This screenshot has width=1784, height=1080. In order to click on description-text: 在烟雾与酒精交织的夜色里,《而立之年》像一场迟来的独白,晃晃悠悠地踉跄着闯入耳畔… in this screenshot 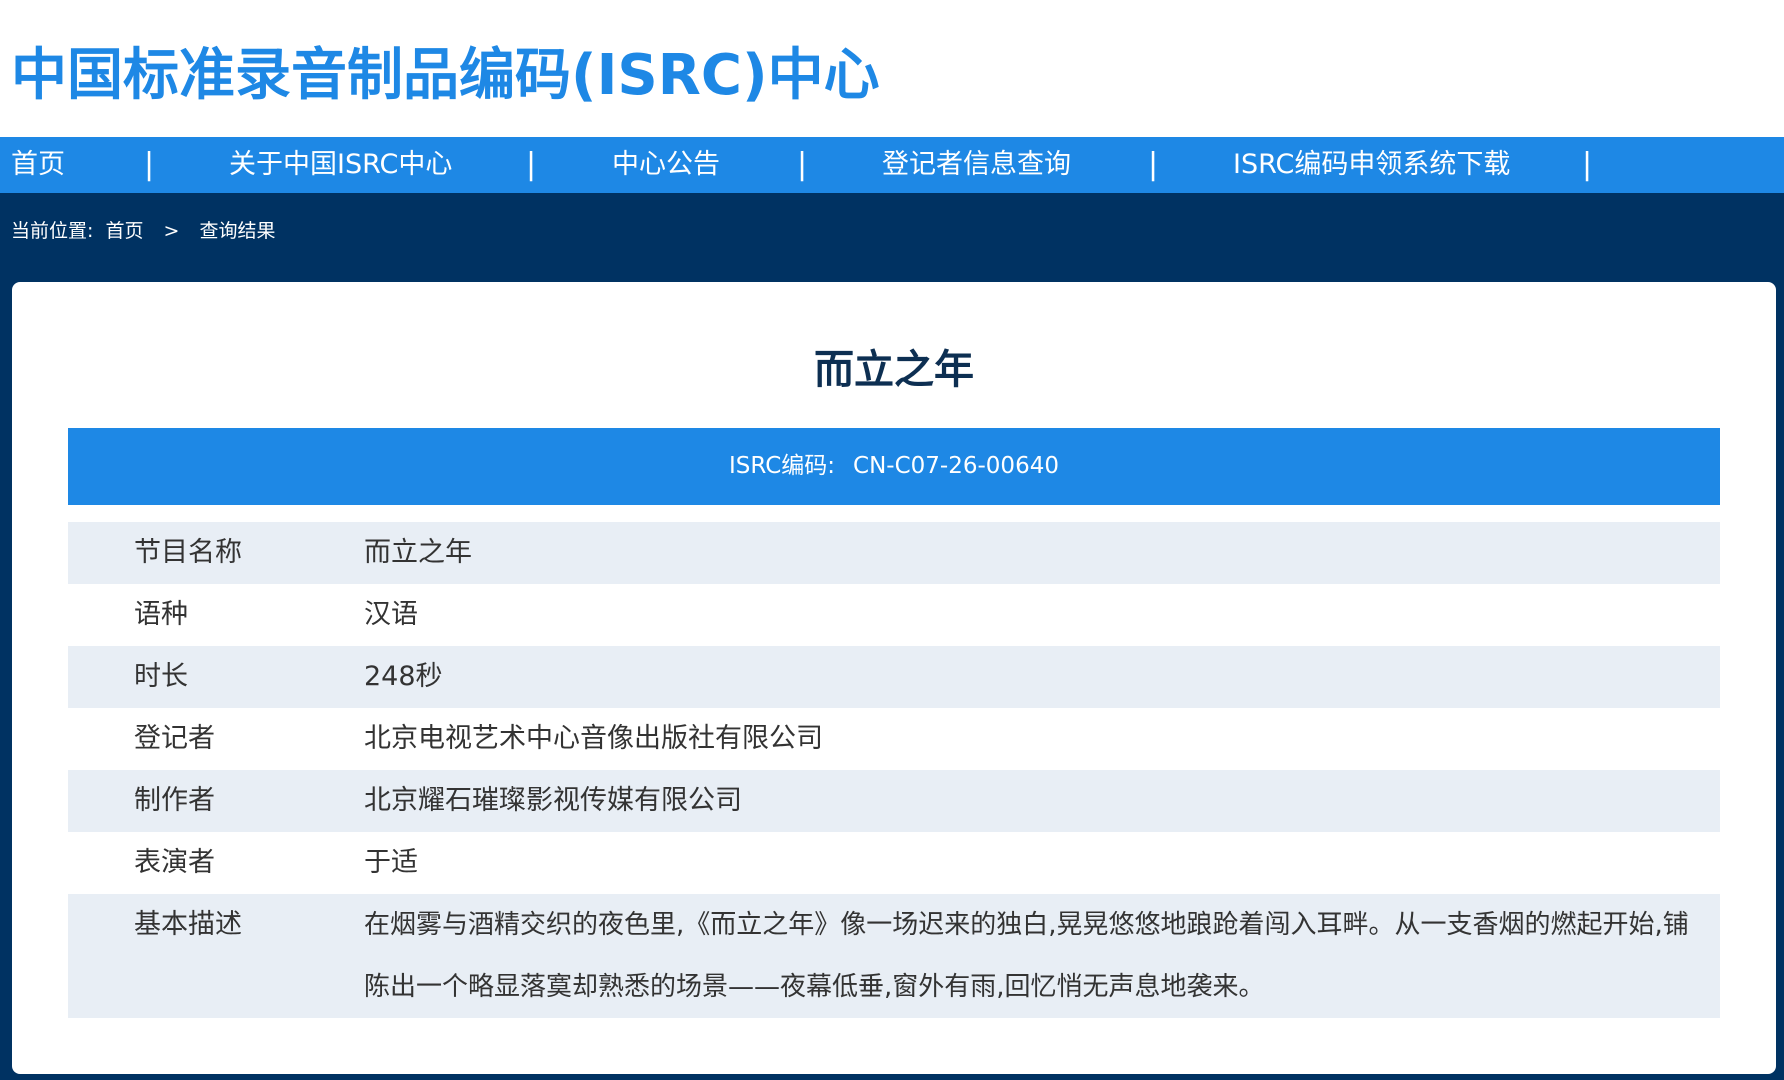, I will do `click(1026, 956)`.